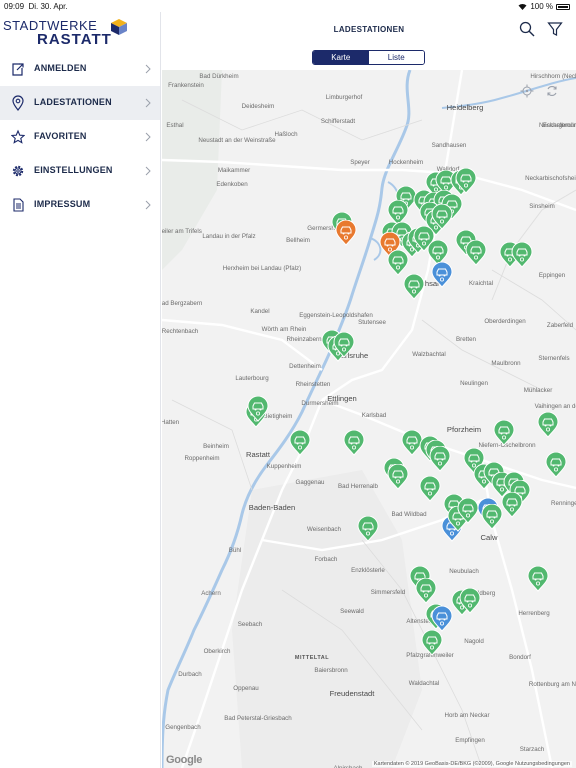 This screenshot has width=576, height=768. Describe the element at coordinates (246, 688) in the screenshot. I see `town-label: Oppenau` at that location.